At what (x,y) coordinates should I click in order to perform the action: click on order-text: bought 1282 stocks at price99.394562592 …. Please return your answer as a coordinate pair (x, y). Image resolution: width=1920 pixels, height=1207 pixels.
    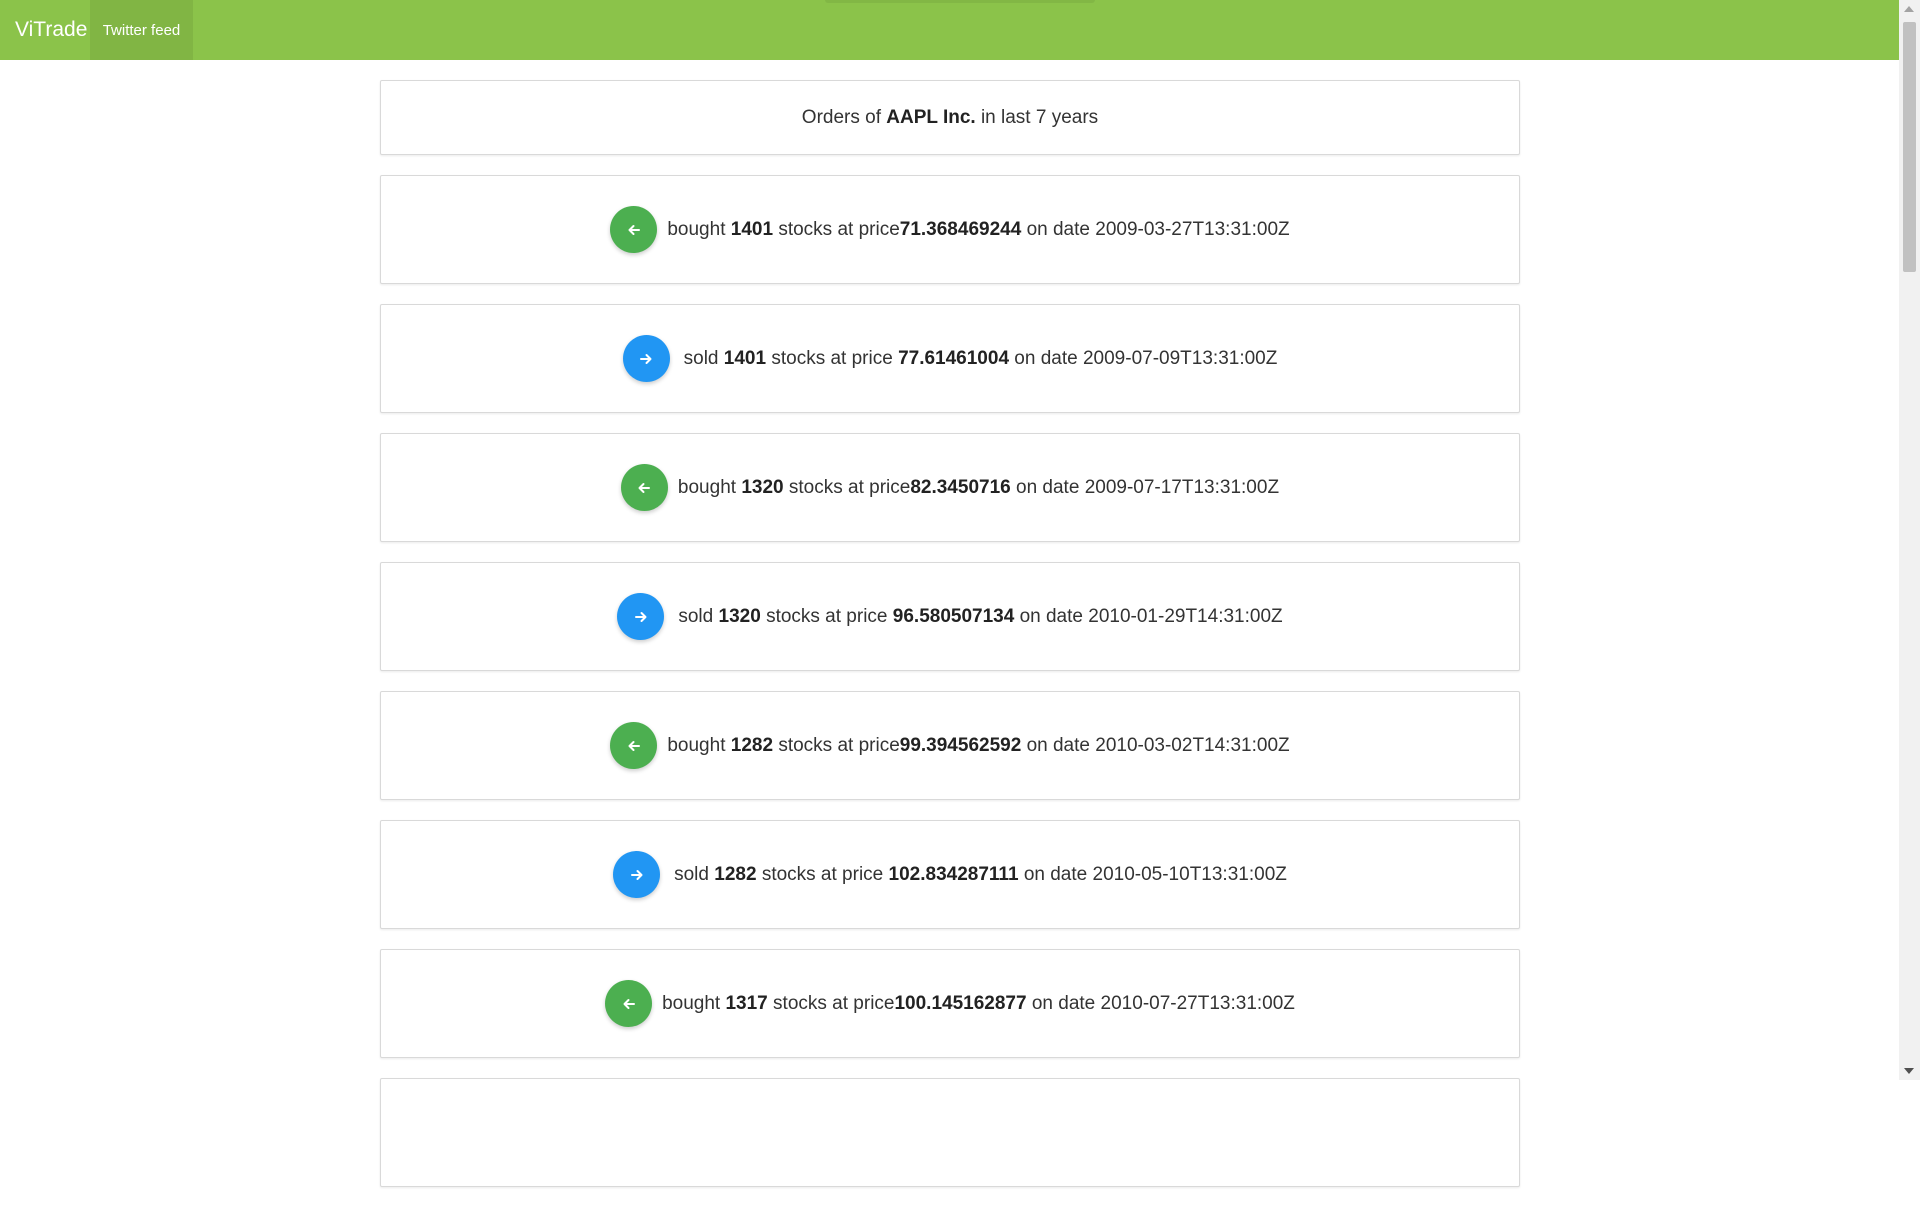
    Looking at the image, I should click on (978, 746).